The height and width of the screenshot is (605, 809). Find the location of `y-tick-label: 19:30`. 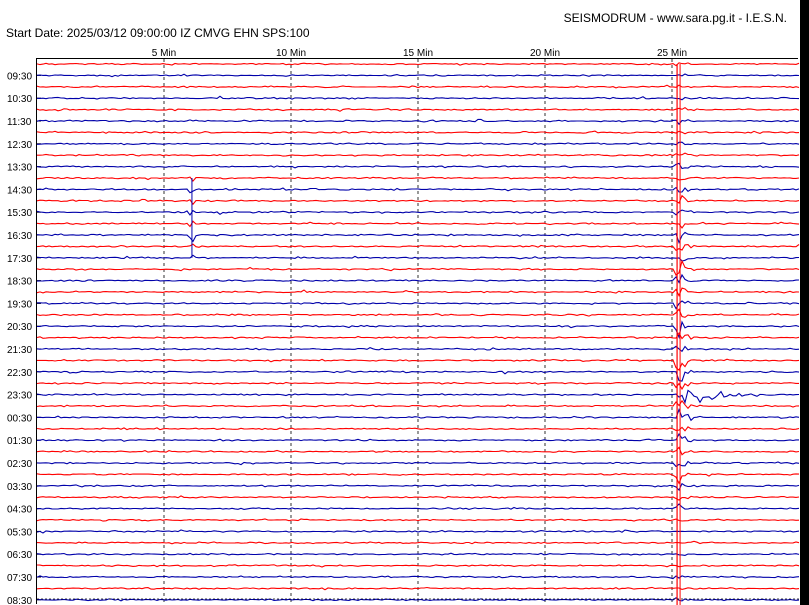

y-tick-label: 19:30 is located at coordinates (19, 304).